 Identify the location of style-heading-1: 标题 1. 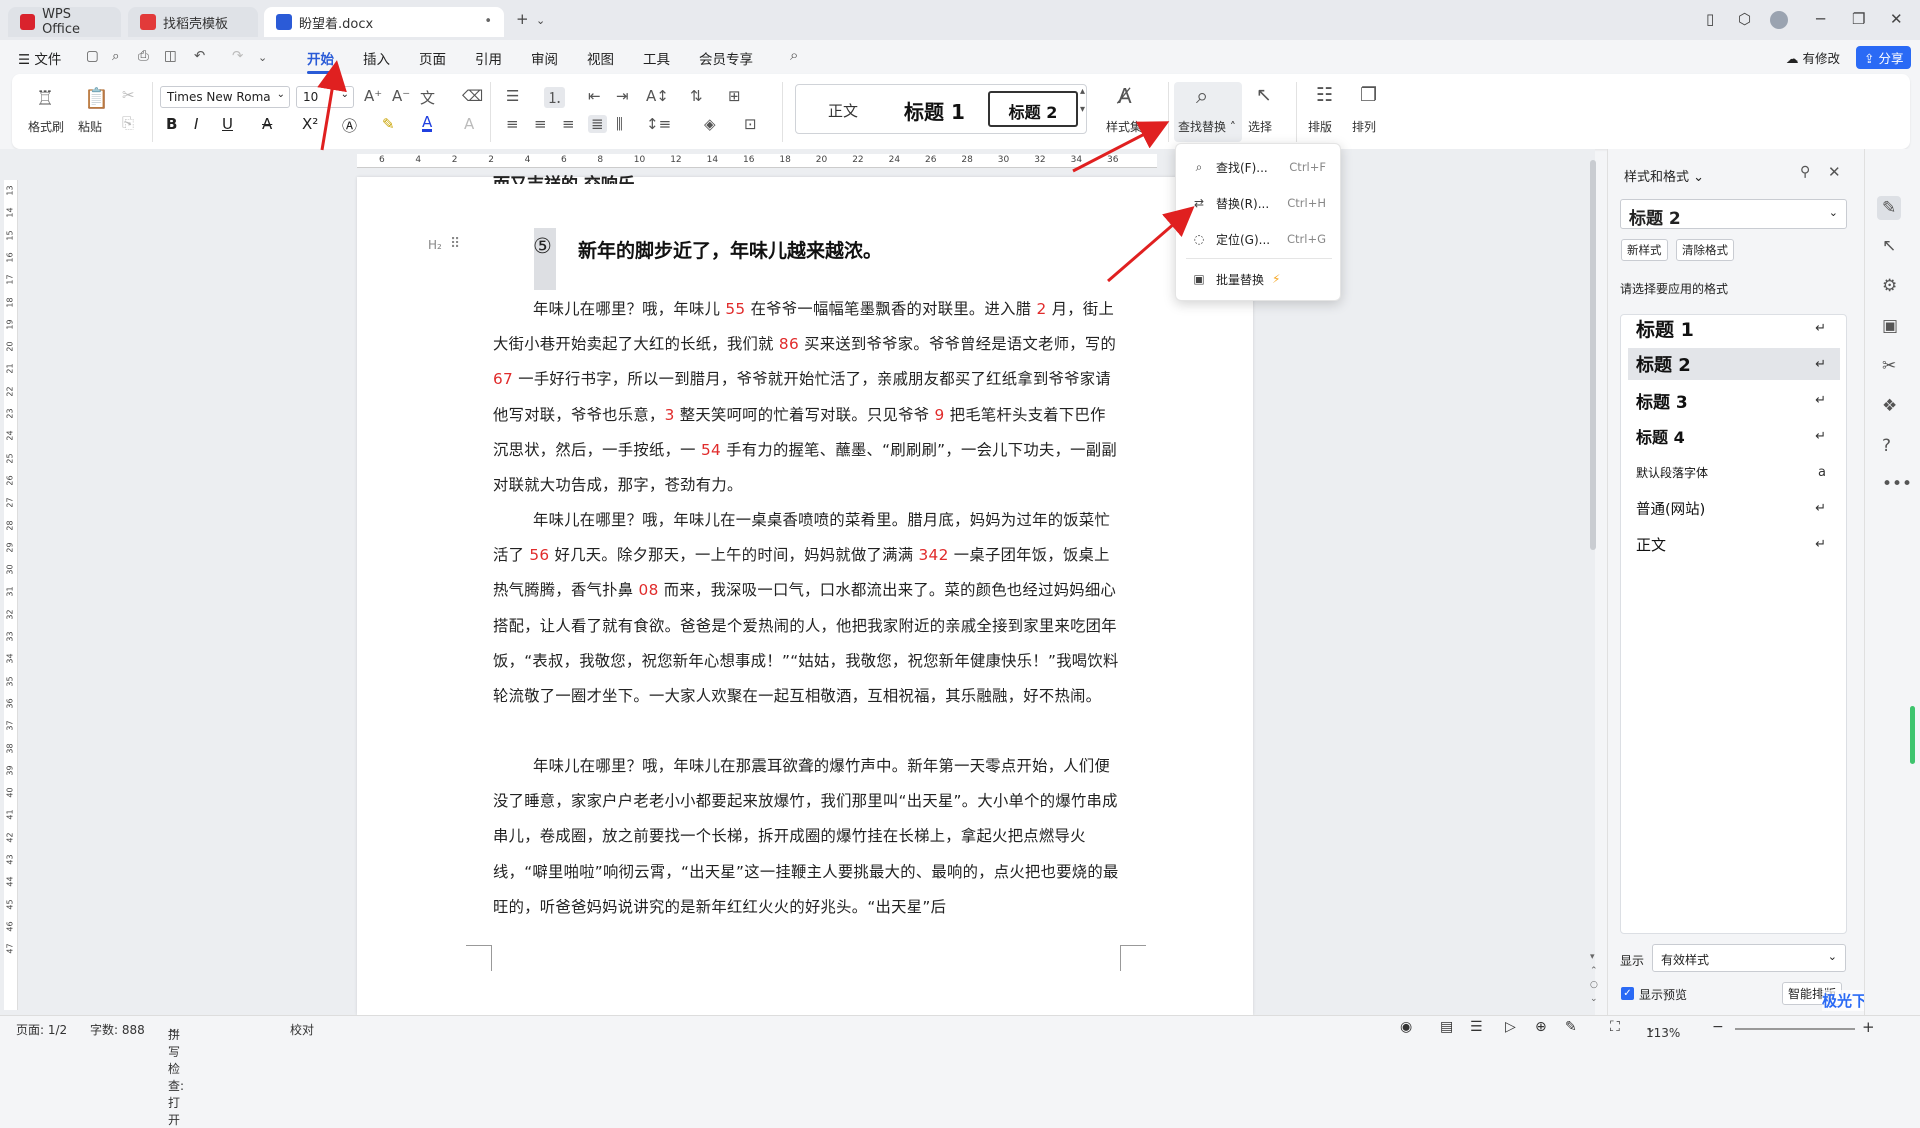
(934, 110).